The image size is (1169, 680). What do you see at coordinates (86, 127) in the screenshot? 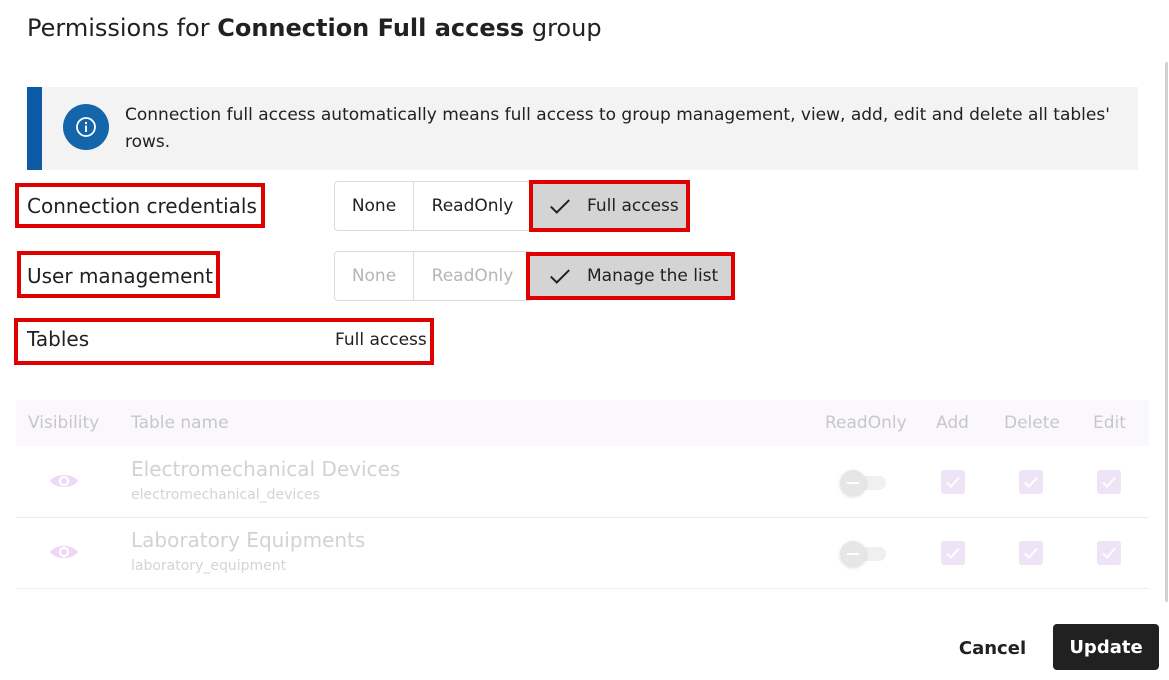
I see `info-icon` at bounding box center [86, 127].